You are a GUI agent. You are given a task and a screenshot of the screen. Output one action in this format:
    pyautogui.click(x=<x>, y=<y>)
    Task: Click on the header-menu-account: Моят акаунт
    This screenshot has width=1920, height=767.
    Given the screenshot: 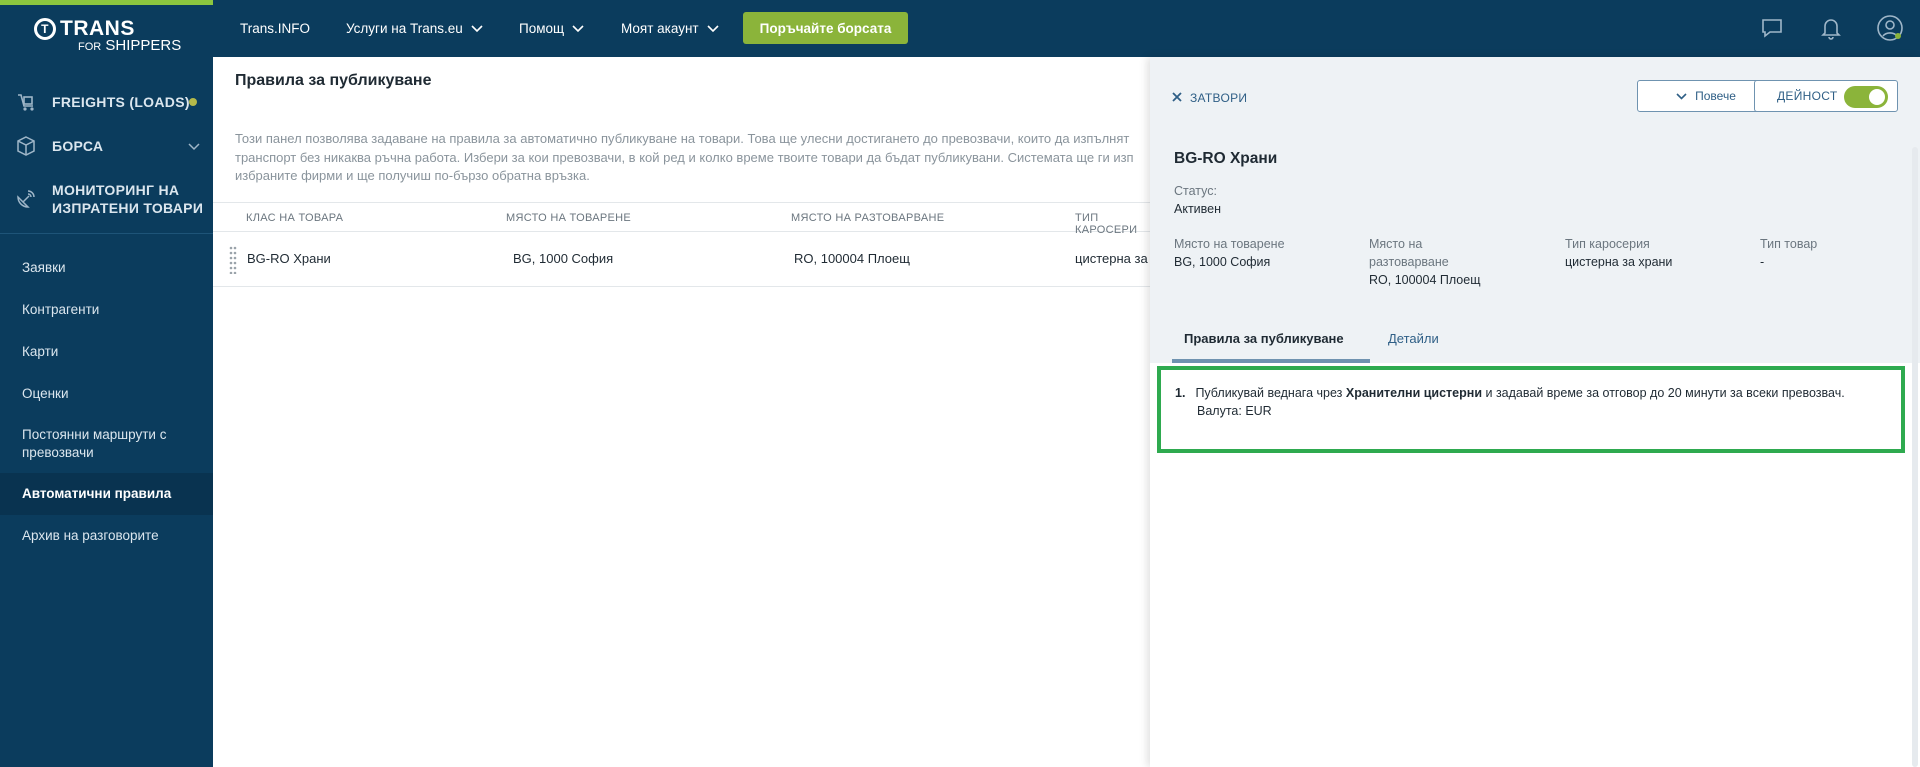 What is the action you would take?
    pyautogui.click(x=670, y=28)
    